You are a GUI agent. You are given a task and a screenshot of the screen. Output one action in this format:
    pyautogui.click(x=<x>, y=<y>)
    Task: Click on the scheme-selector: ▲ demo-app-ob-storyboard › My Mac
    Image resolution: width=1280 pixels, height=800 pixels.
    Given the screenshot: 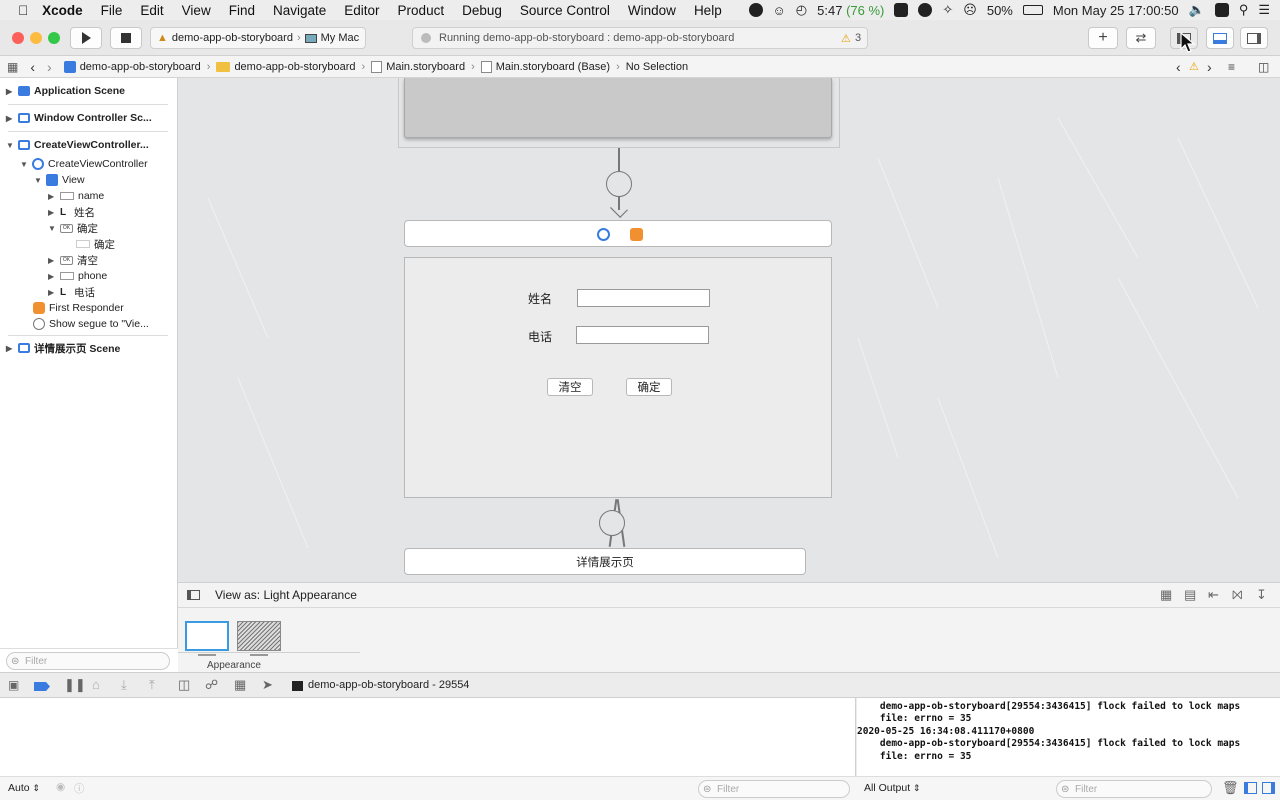 What is the action you would take?
    pyautogui.click(x=258, y=38)
    